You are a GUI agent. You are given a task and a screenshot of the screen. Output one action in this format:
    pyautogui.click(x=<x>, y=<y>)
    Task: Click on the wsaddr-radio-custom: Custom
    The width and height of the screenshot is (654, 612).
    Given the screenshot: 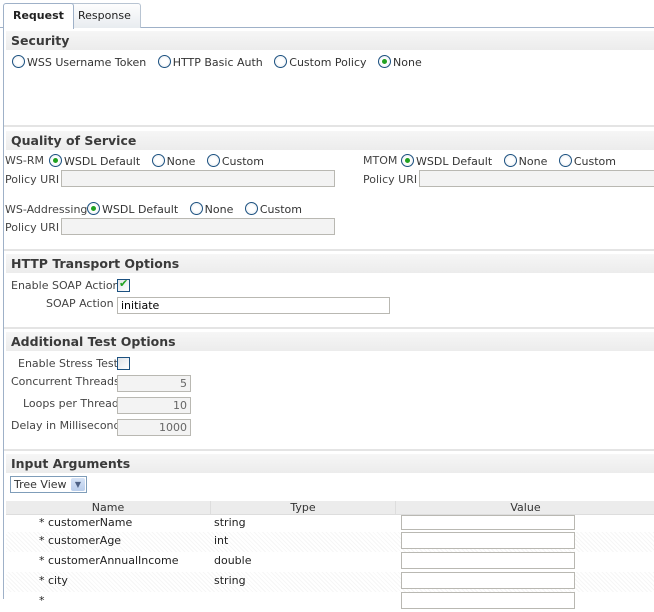 What is the action you would take?
    pyautogui.click(x=273, y=209)
    